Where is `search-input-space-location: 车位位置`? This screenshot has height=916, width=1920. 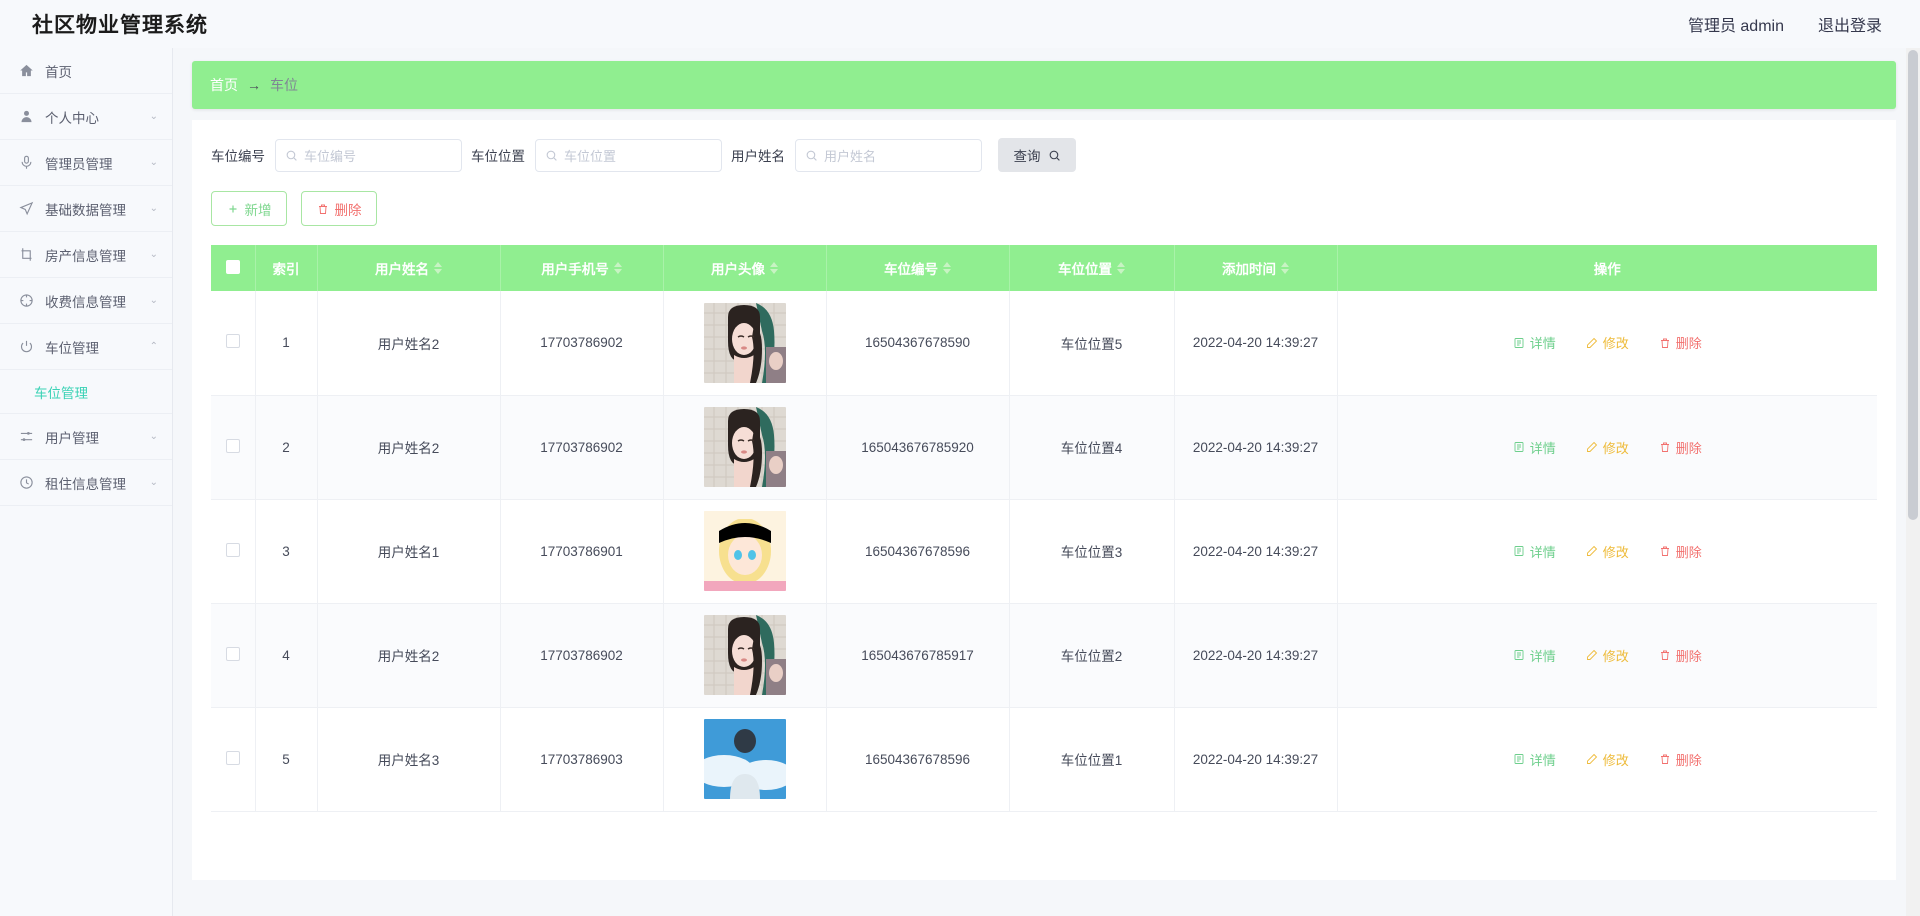 search-input-space-location: 车位位置 is located at coordinates (628, 155).